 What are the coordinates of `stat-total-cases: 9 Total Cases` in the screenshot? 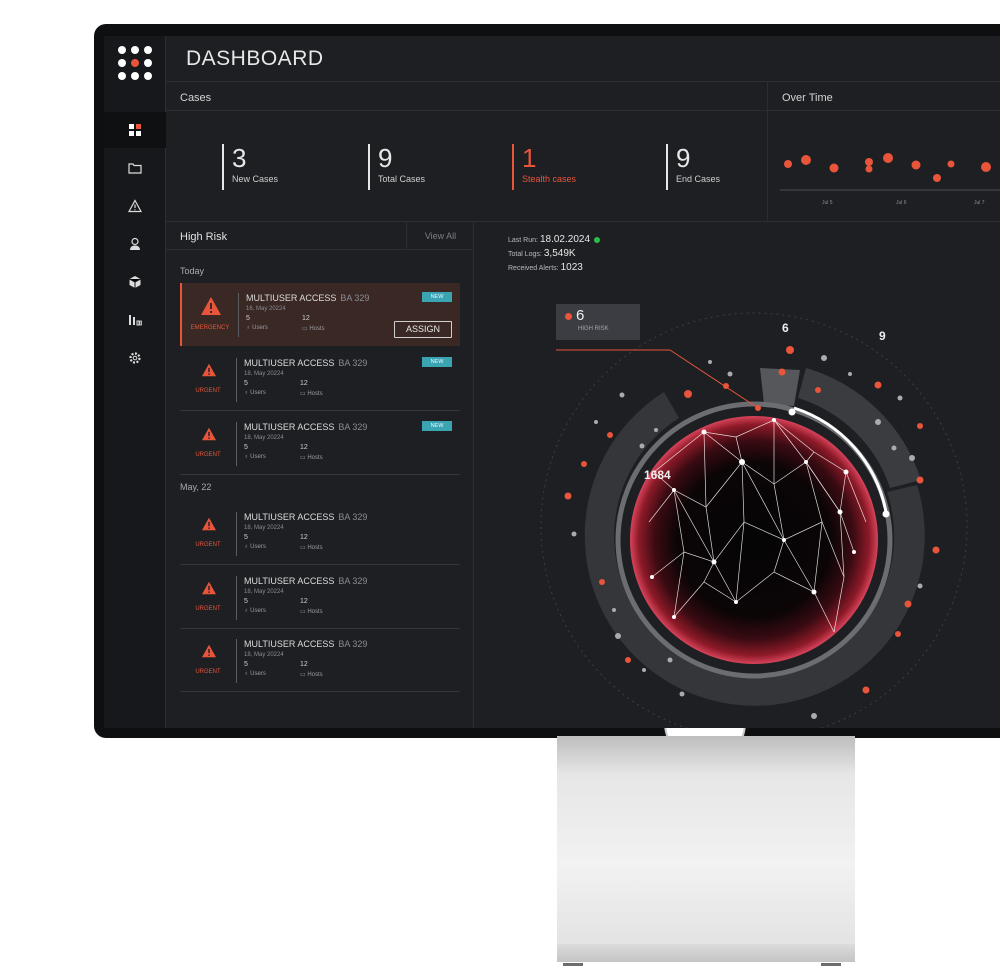 It's located at (396, 167).